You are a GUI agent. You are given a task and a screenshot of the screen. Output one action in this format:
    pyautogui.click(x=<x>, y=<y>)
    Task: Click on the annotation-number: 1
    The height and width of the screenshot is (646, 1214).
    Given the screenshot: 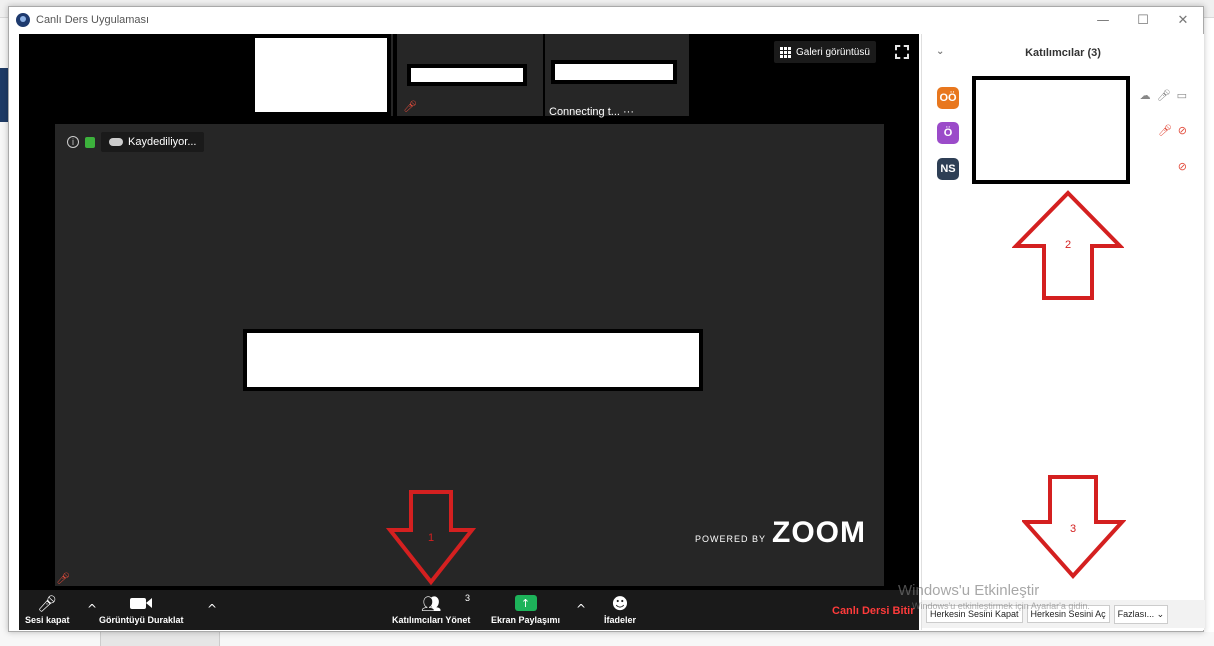 What is the action you would take?
    pyautogui.click(x=431, y=538)
    